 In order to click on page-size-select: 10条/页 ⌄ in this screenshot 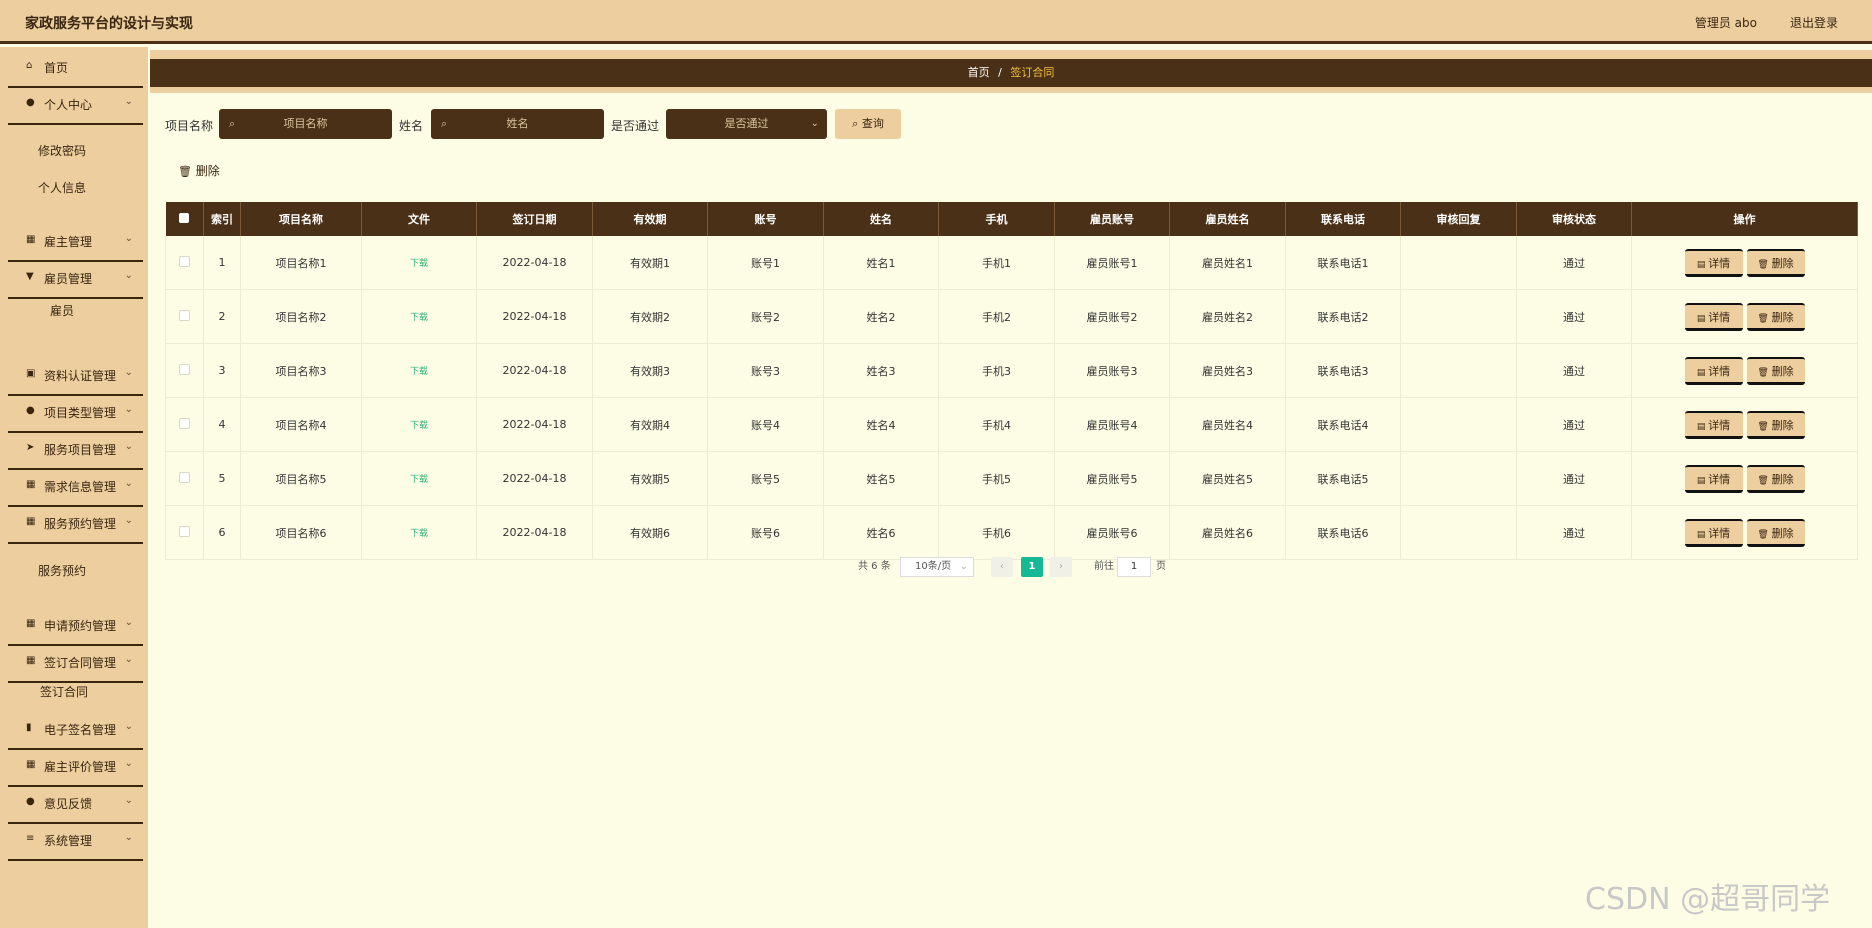, I will do `click(937, 567)`.